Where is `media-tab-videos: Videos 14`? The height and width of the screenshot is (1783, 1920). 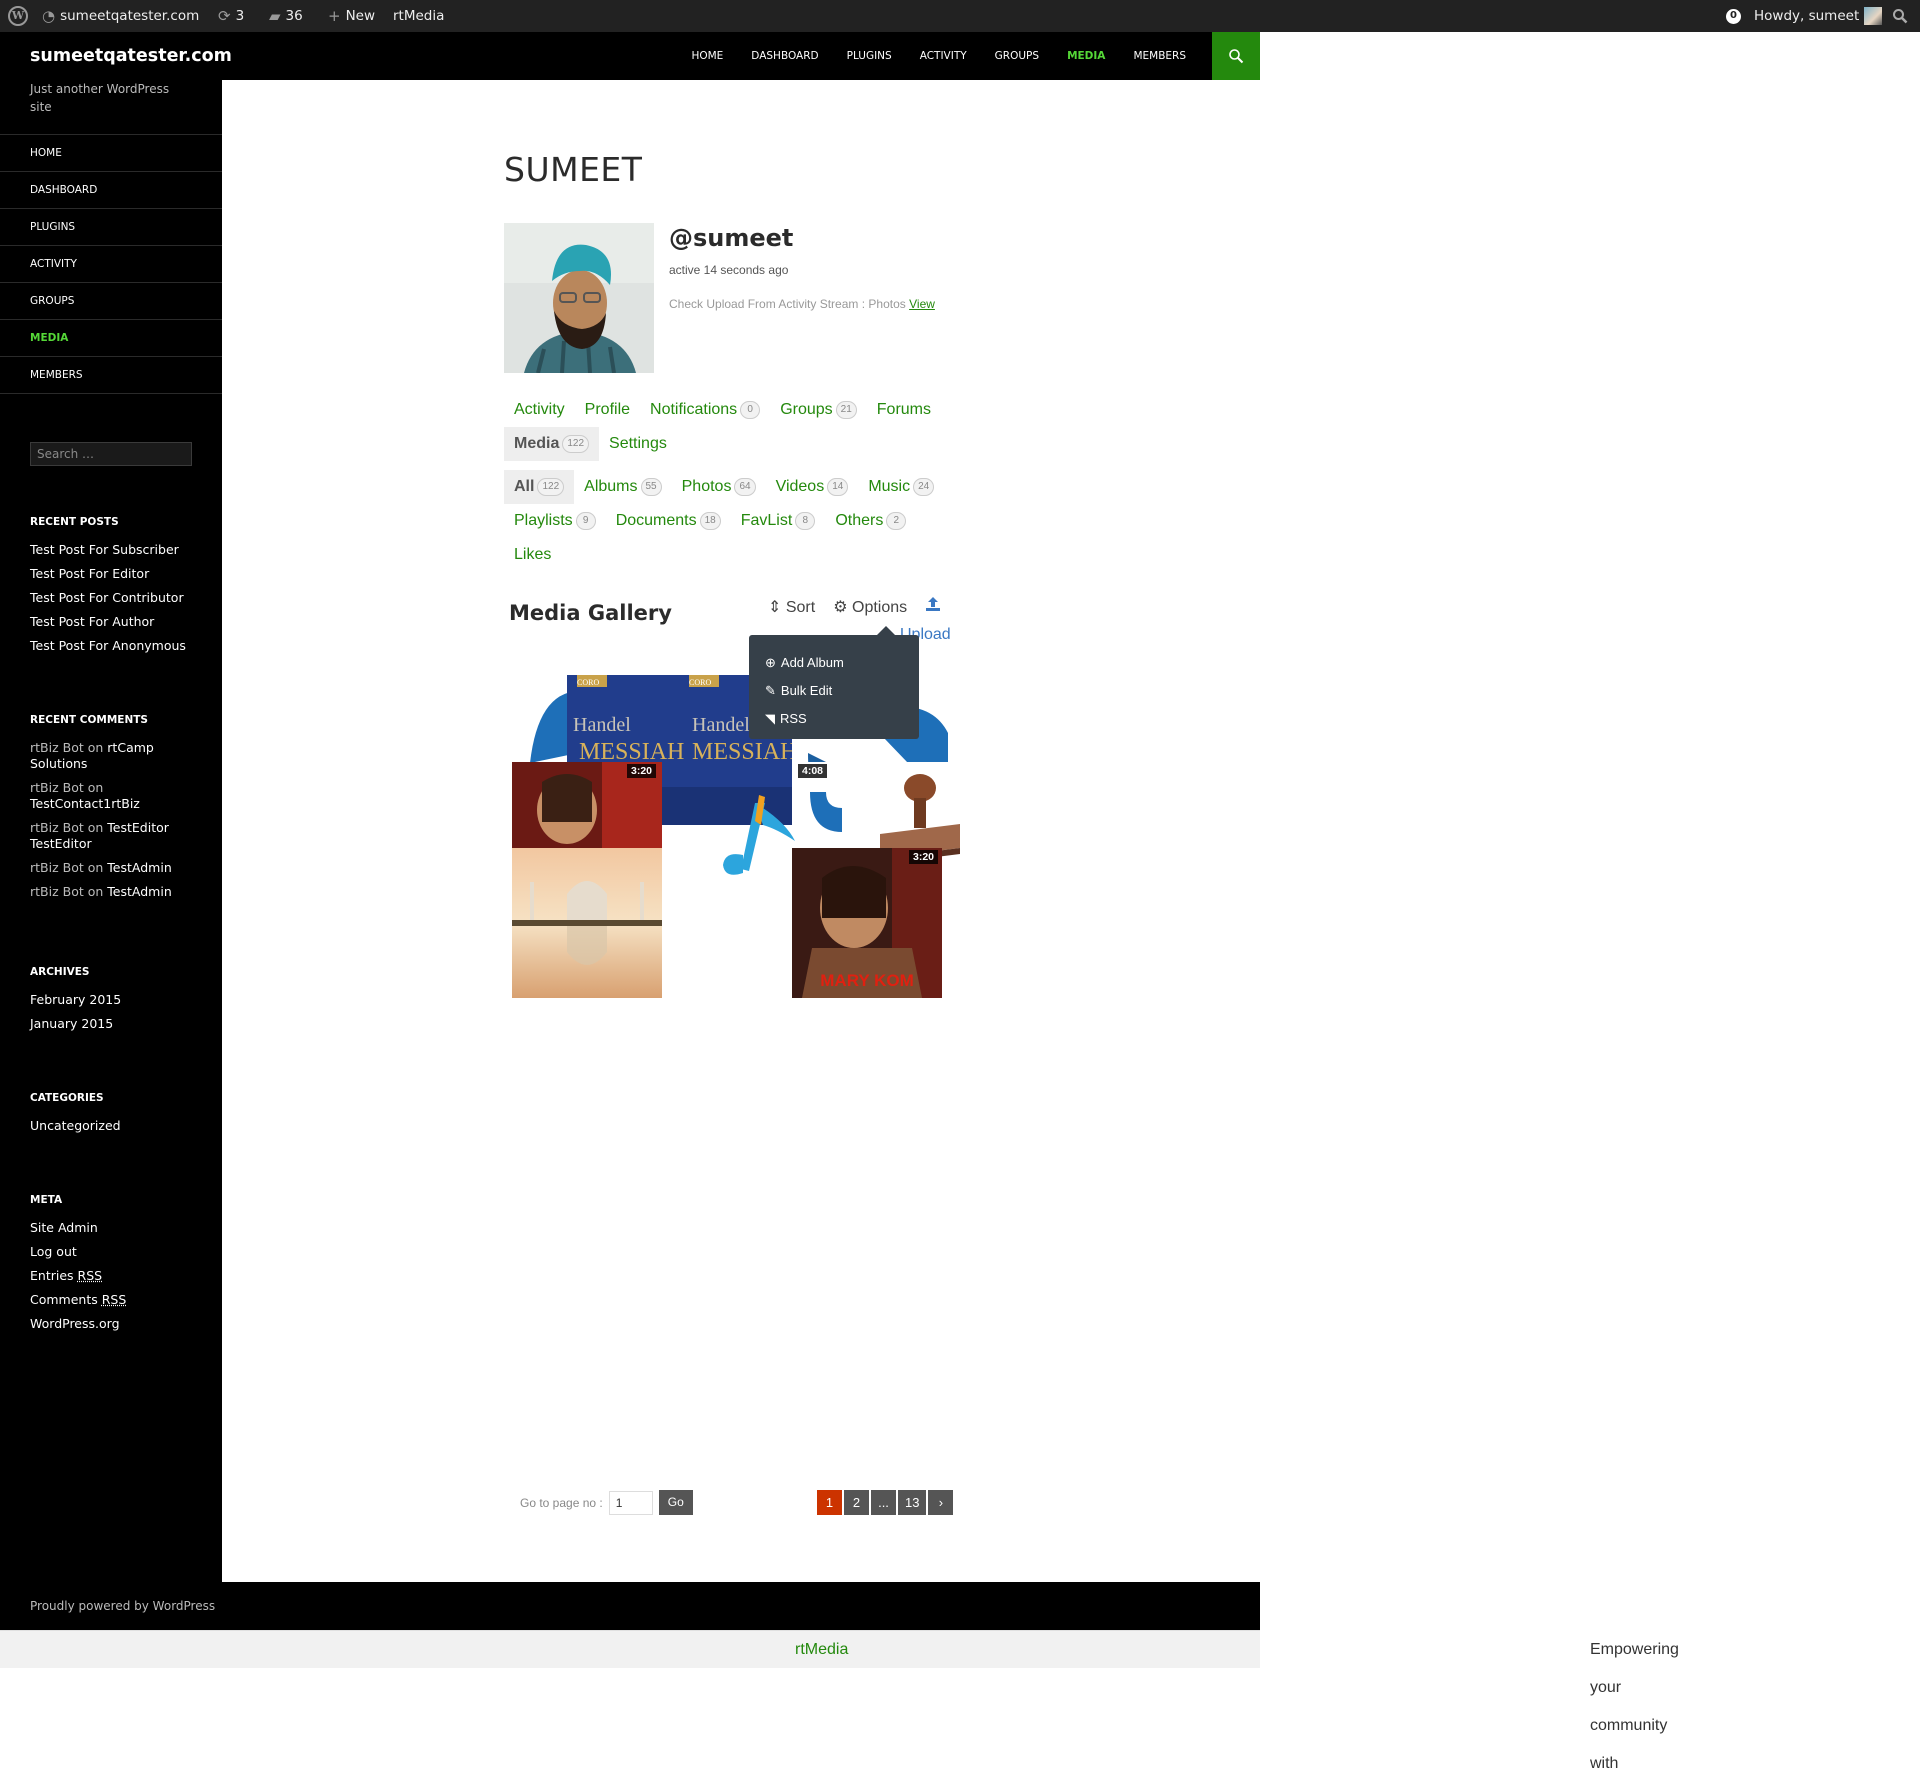
media-tab-videos: Videos 14 is located at coordinates (812, 487).